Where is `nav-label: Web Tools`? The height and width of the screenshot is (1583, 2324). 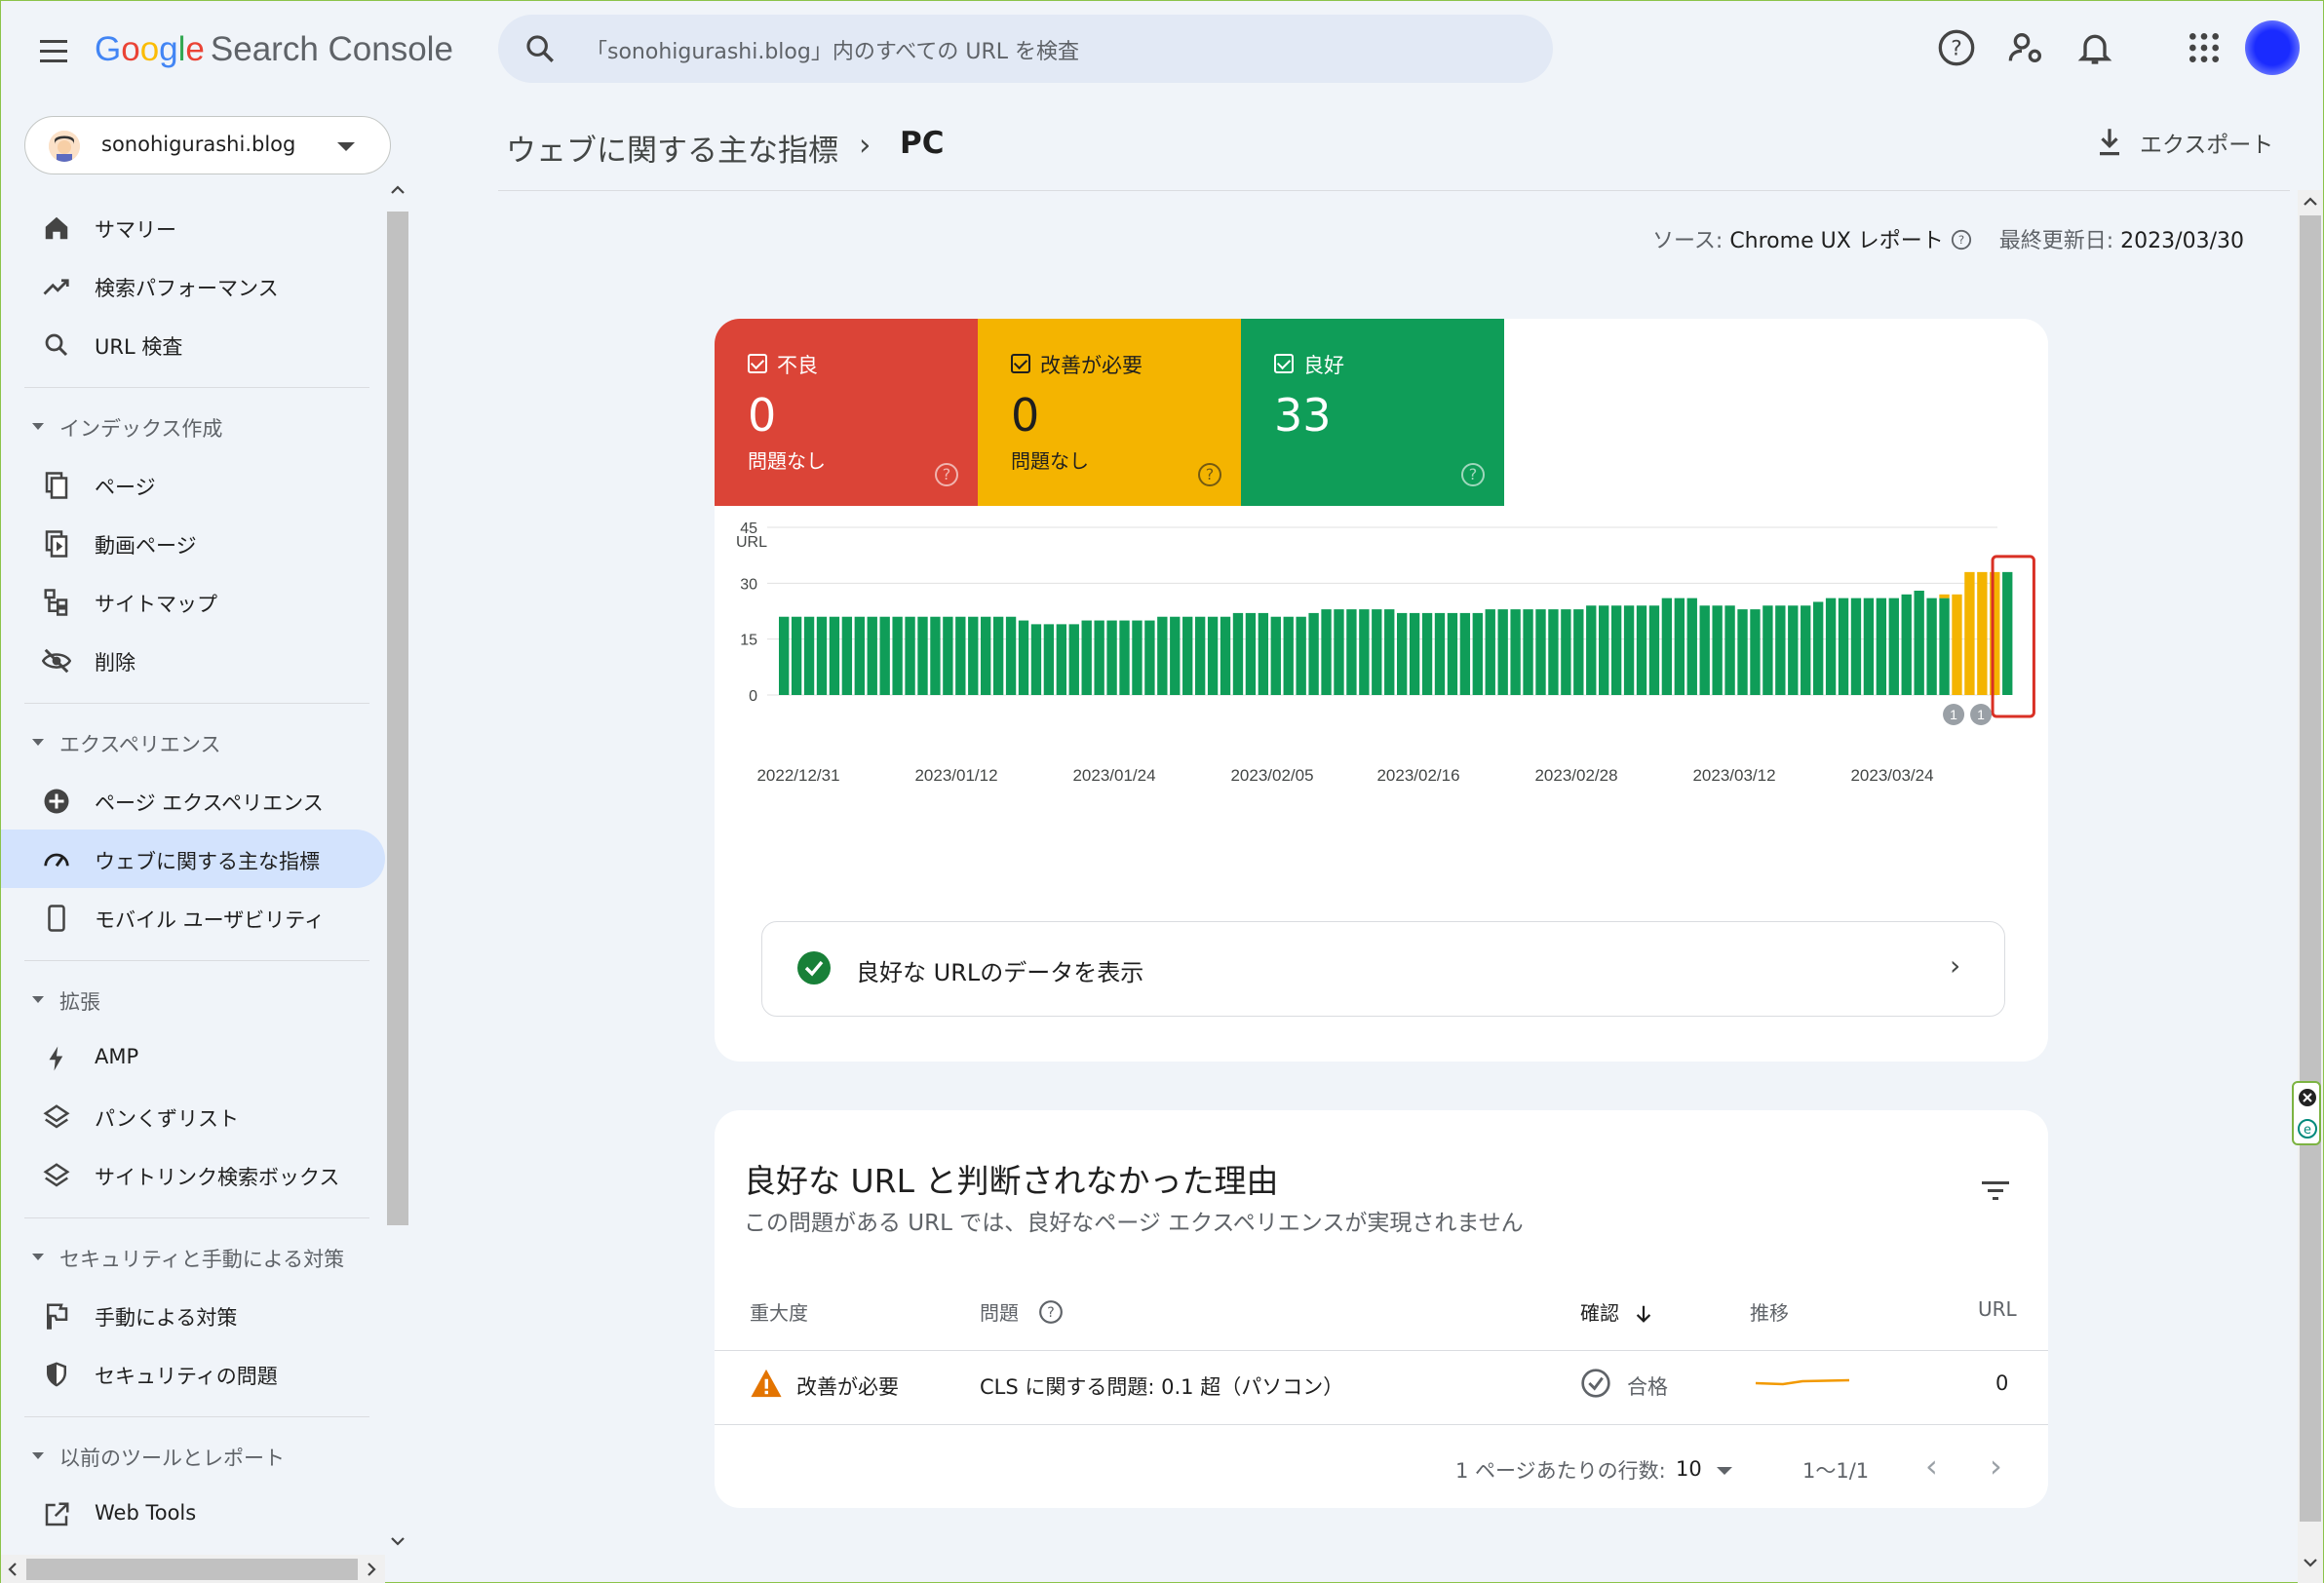 nav-label: Web Tools is located at coordinates (146, 1513).